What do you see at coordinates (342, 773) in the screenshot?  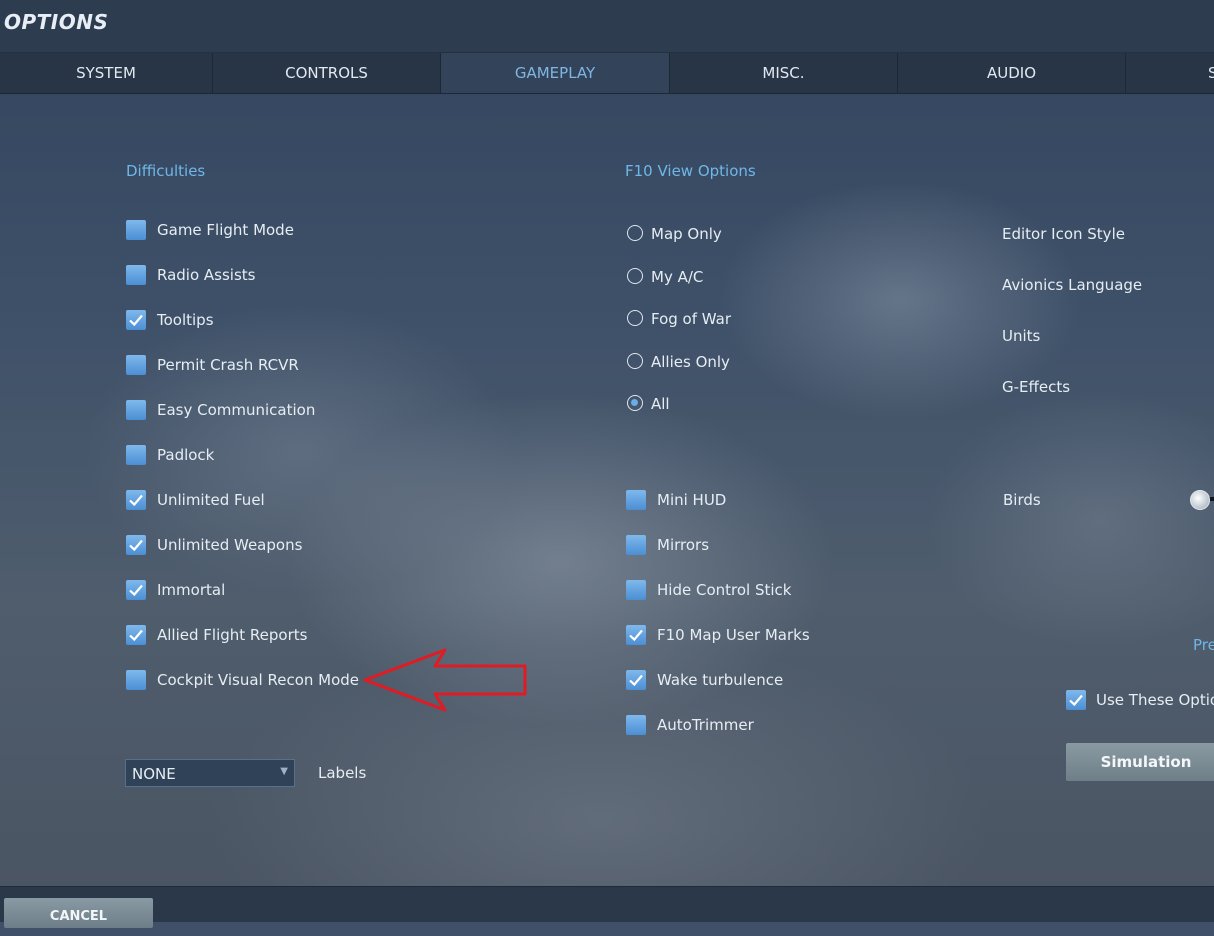 I see `labels-label: Labels` at bounding box center [342, 773].